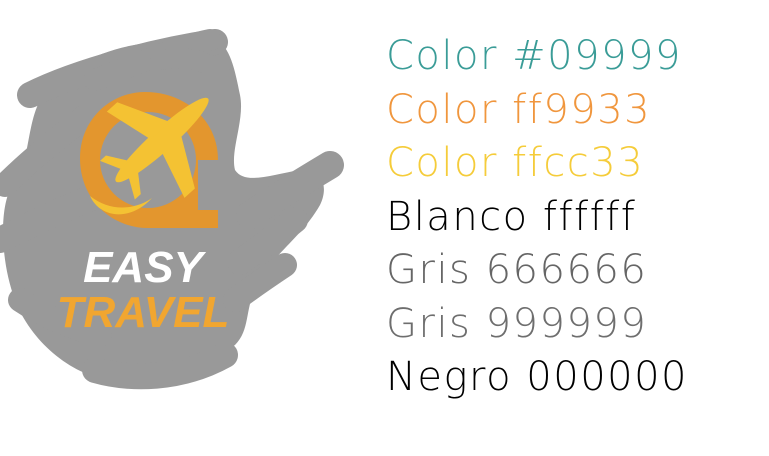 The image size is (769, 456). What do you see at coordinates (517, 323) in the screenshot?
I see `palette-entry: Gris 999999` at bounding box center [517, 323].